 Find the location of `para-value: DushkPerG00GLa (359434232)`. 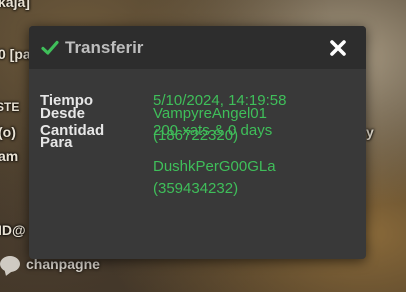

para-value: DushkPerG00GLa (359434232) is located at coordinates (214, 178).